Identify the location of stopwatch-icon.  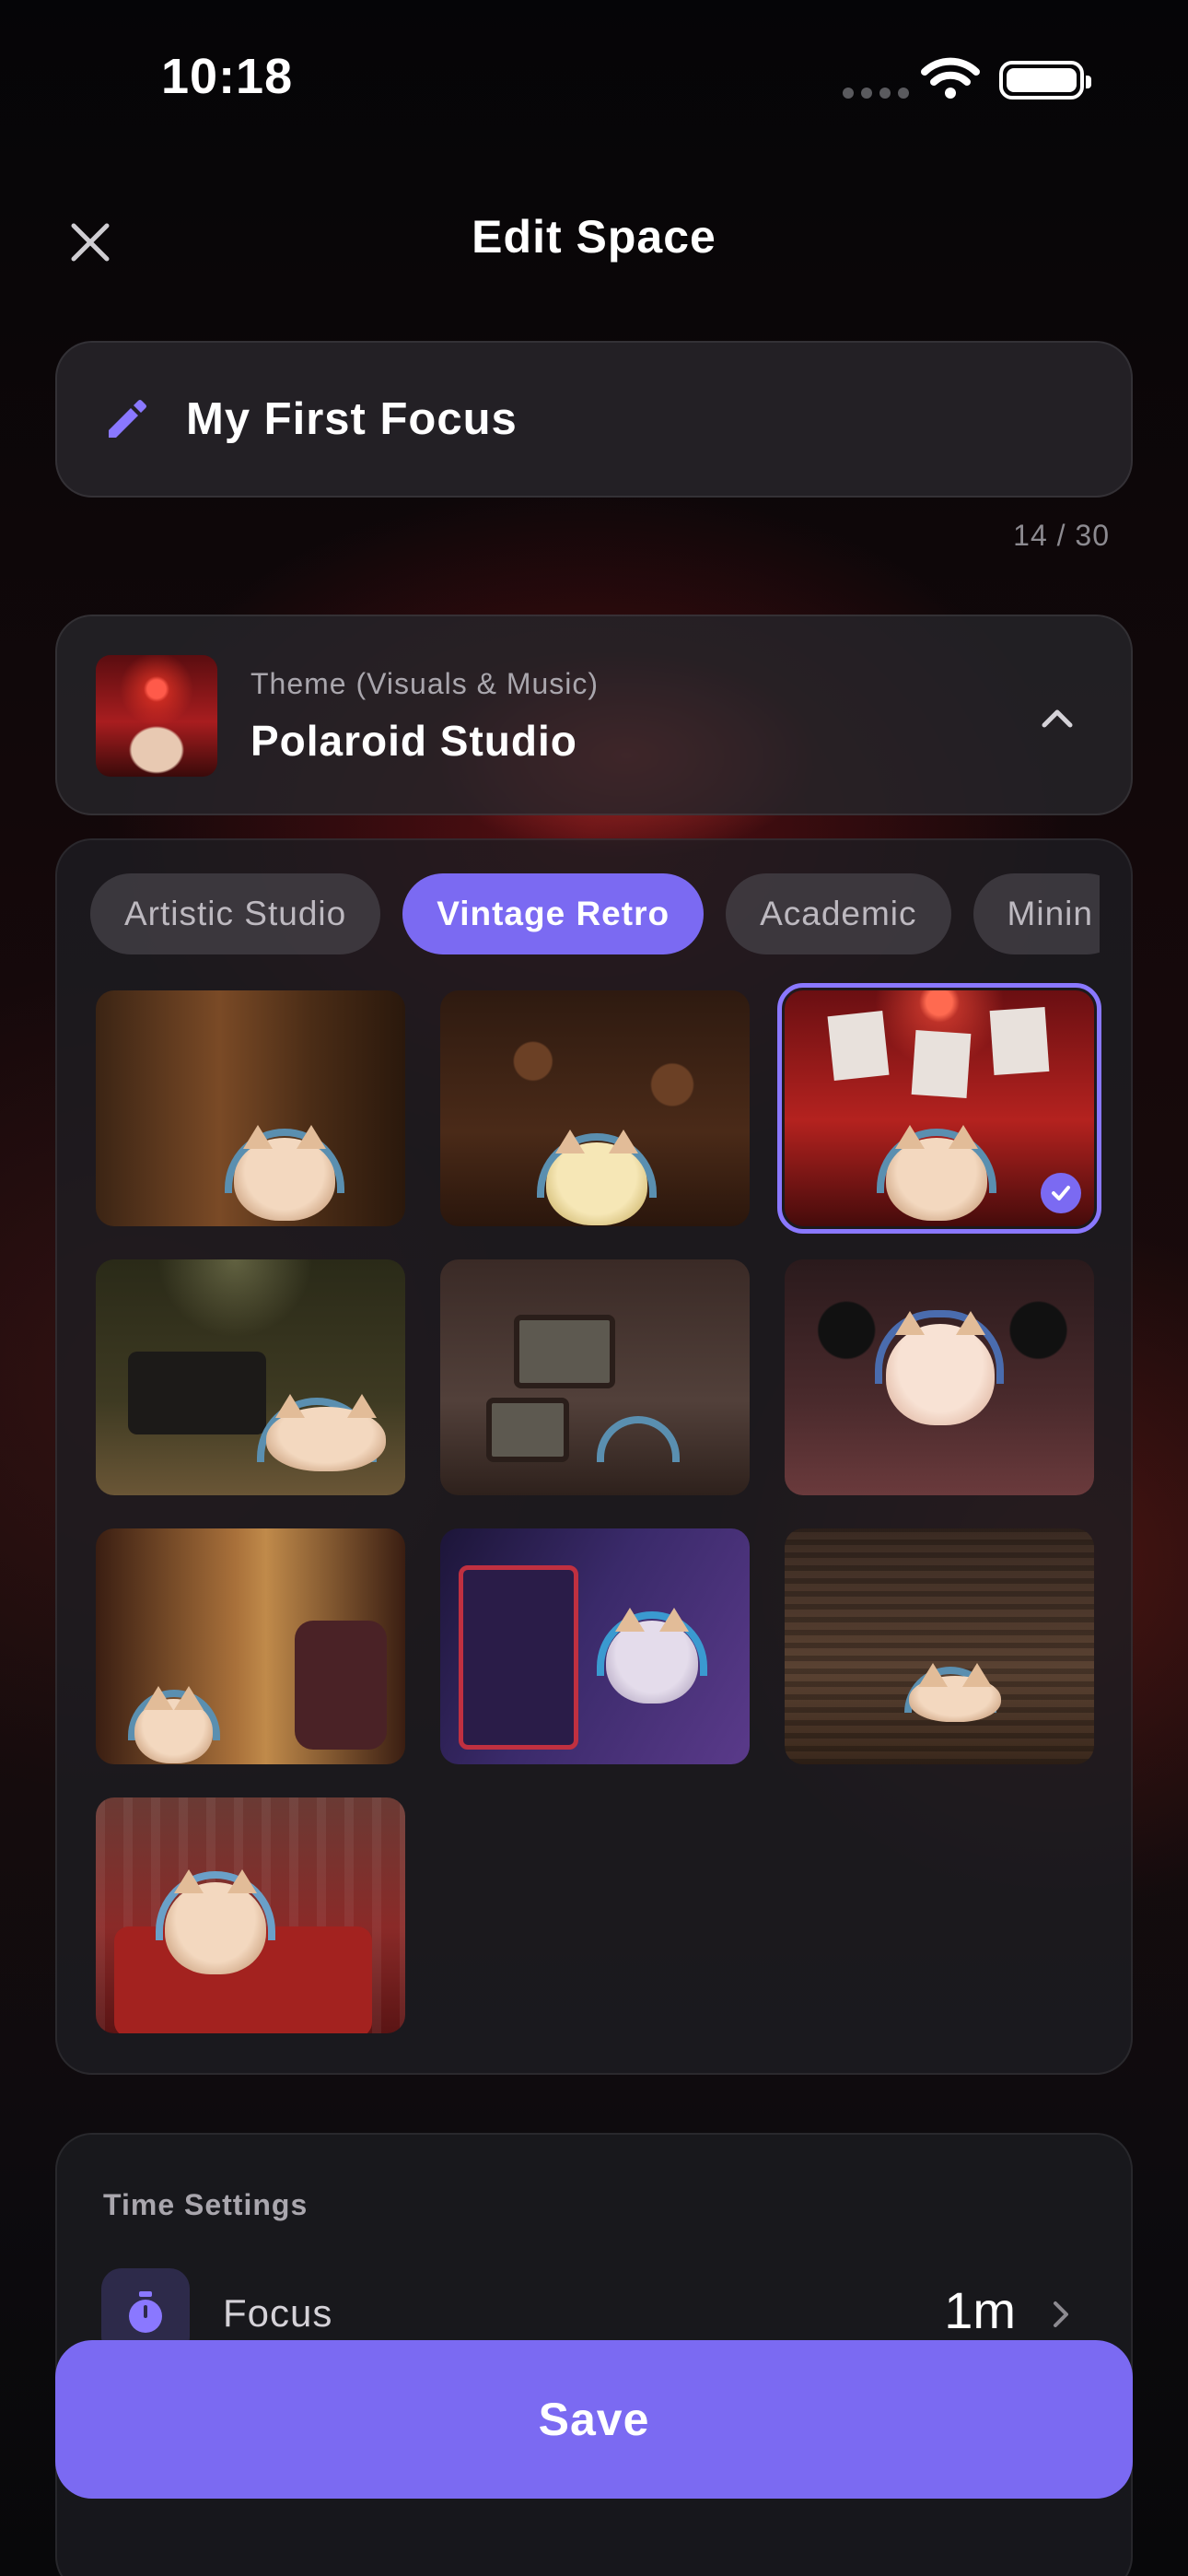
(145, 2312).